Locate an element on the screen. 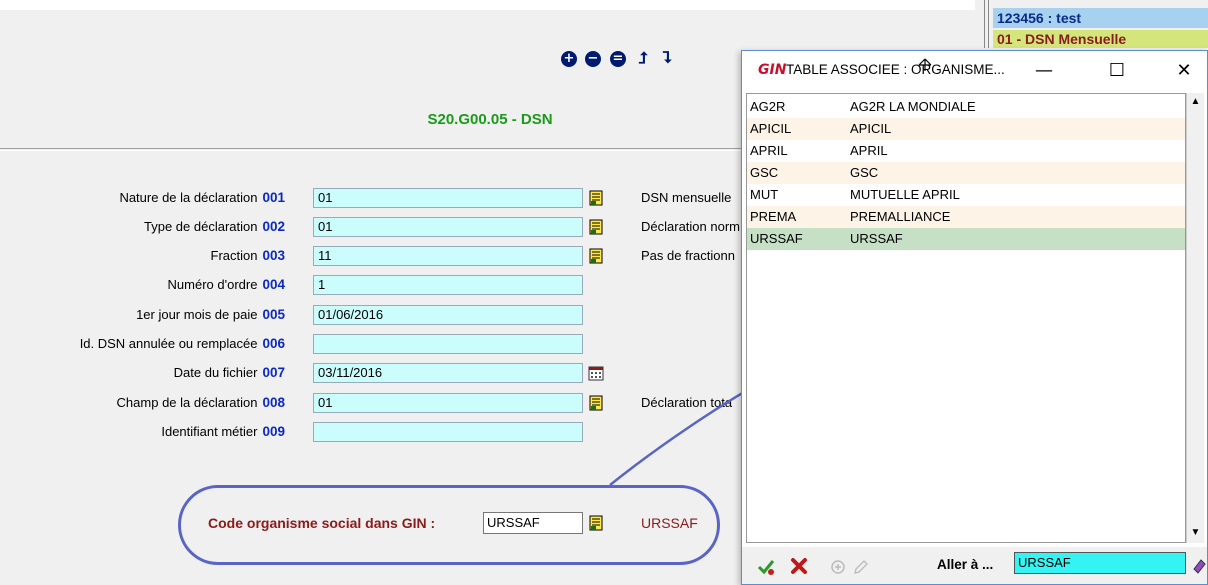 The width and height of the screenshot is (1208, 585). top-band is located at coordinates (487, 5).